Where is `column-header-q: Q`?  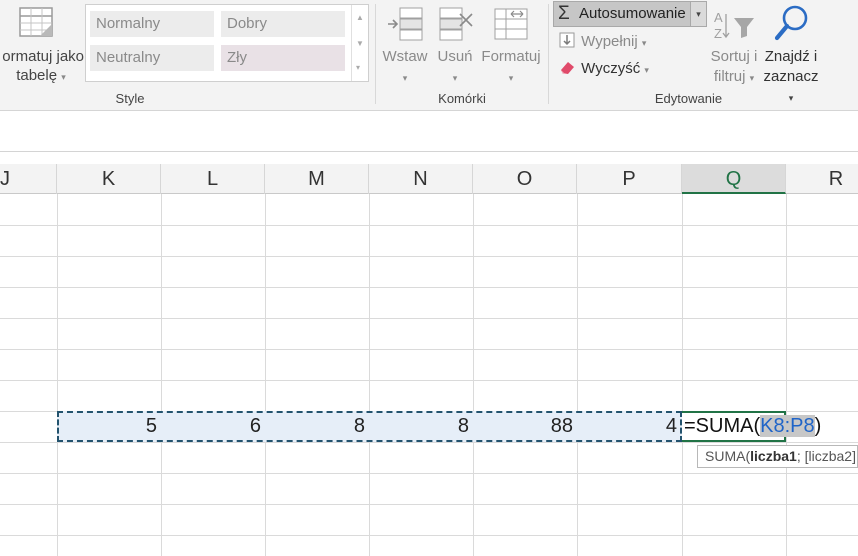 column-header-q: Q is located at coordinates (734, 179).